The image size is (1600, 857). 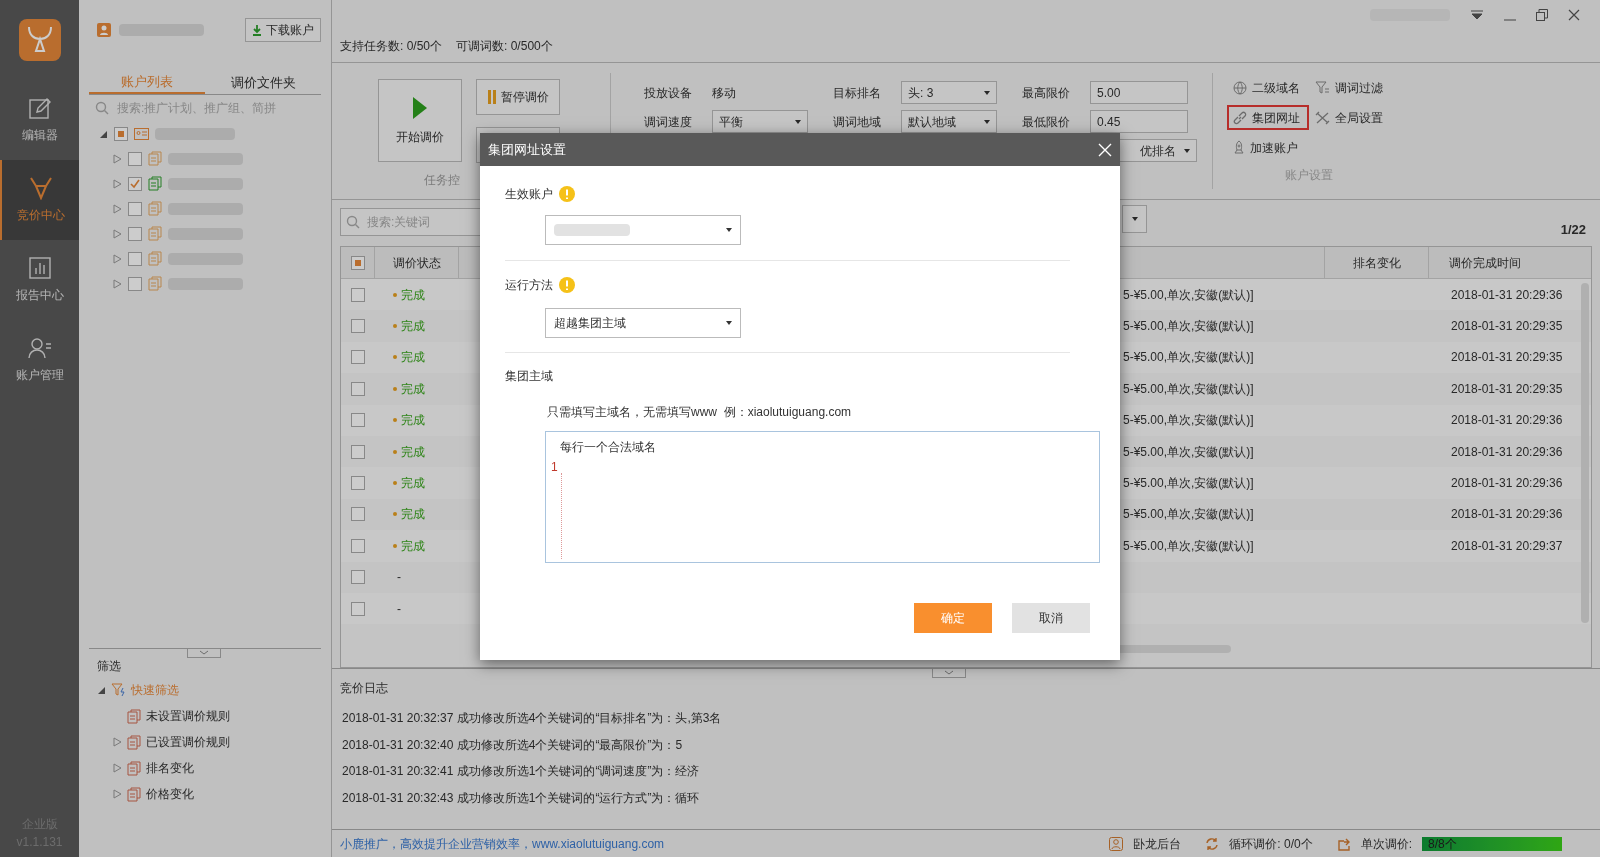 What do you see at coordinates (502, 843) in the screenshot?
I see `slogan-link: 小鹿推广，高效提升企业营销效率，www.xiaolutuiguang.com` at bounding box center [502, 843].